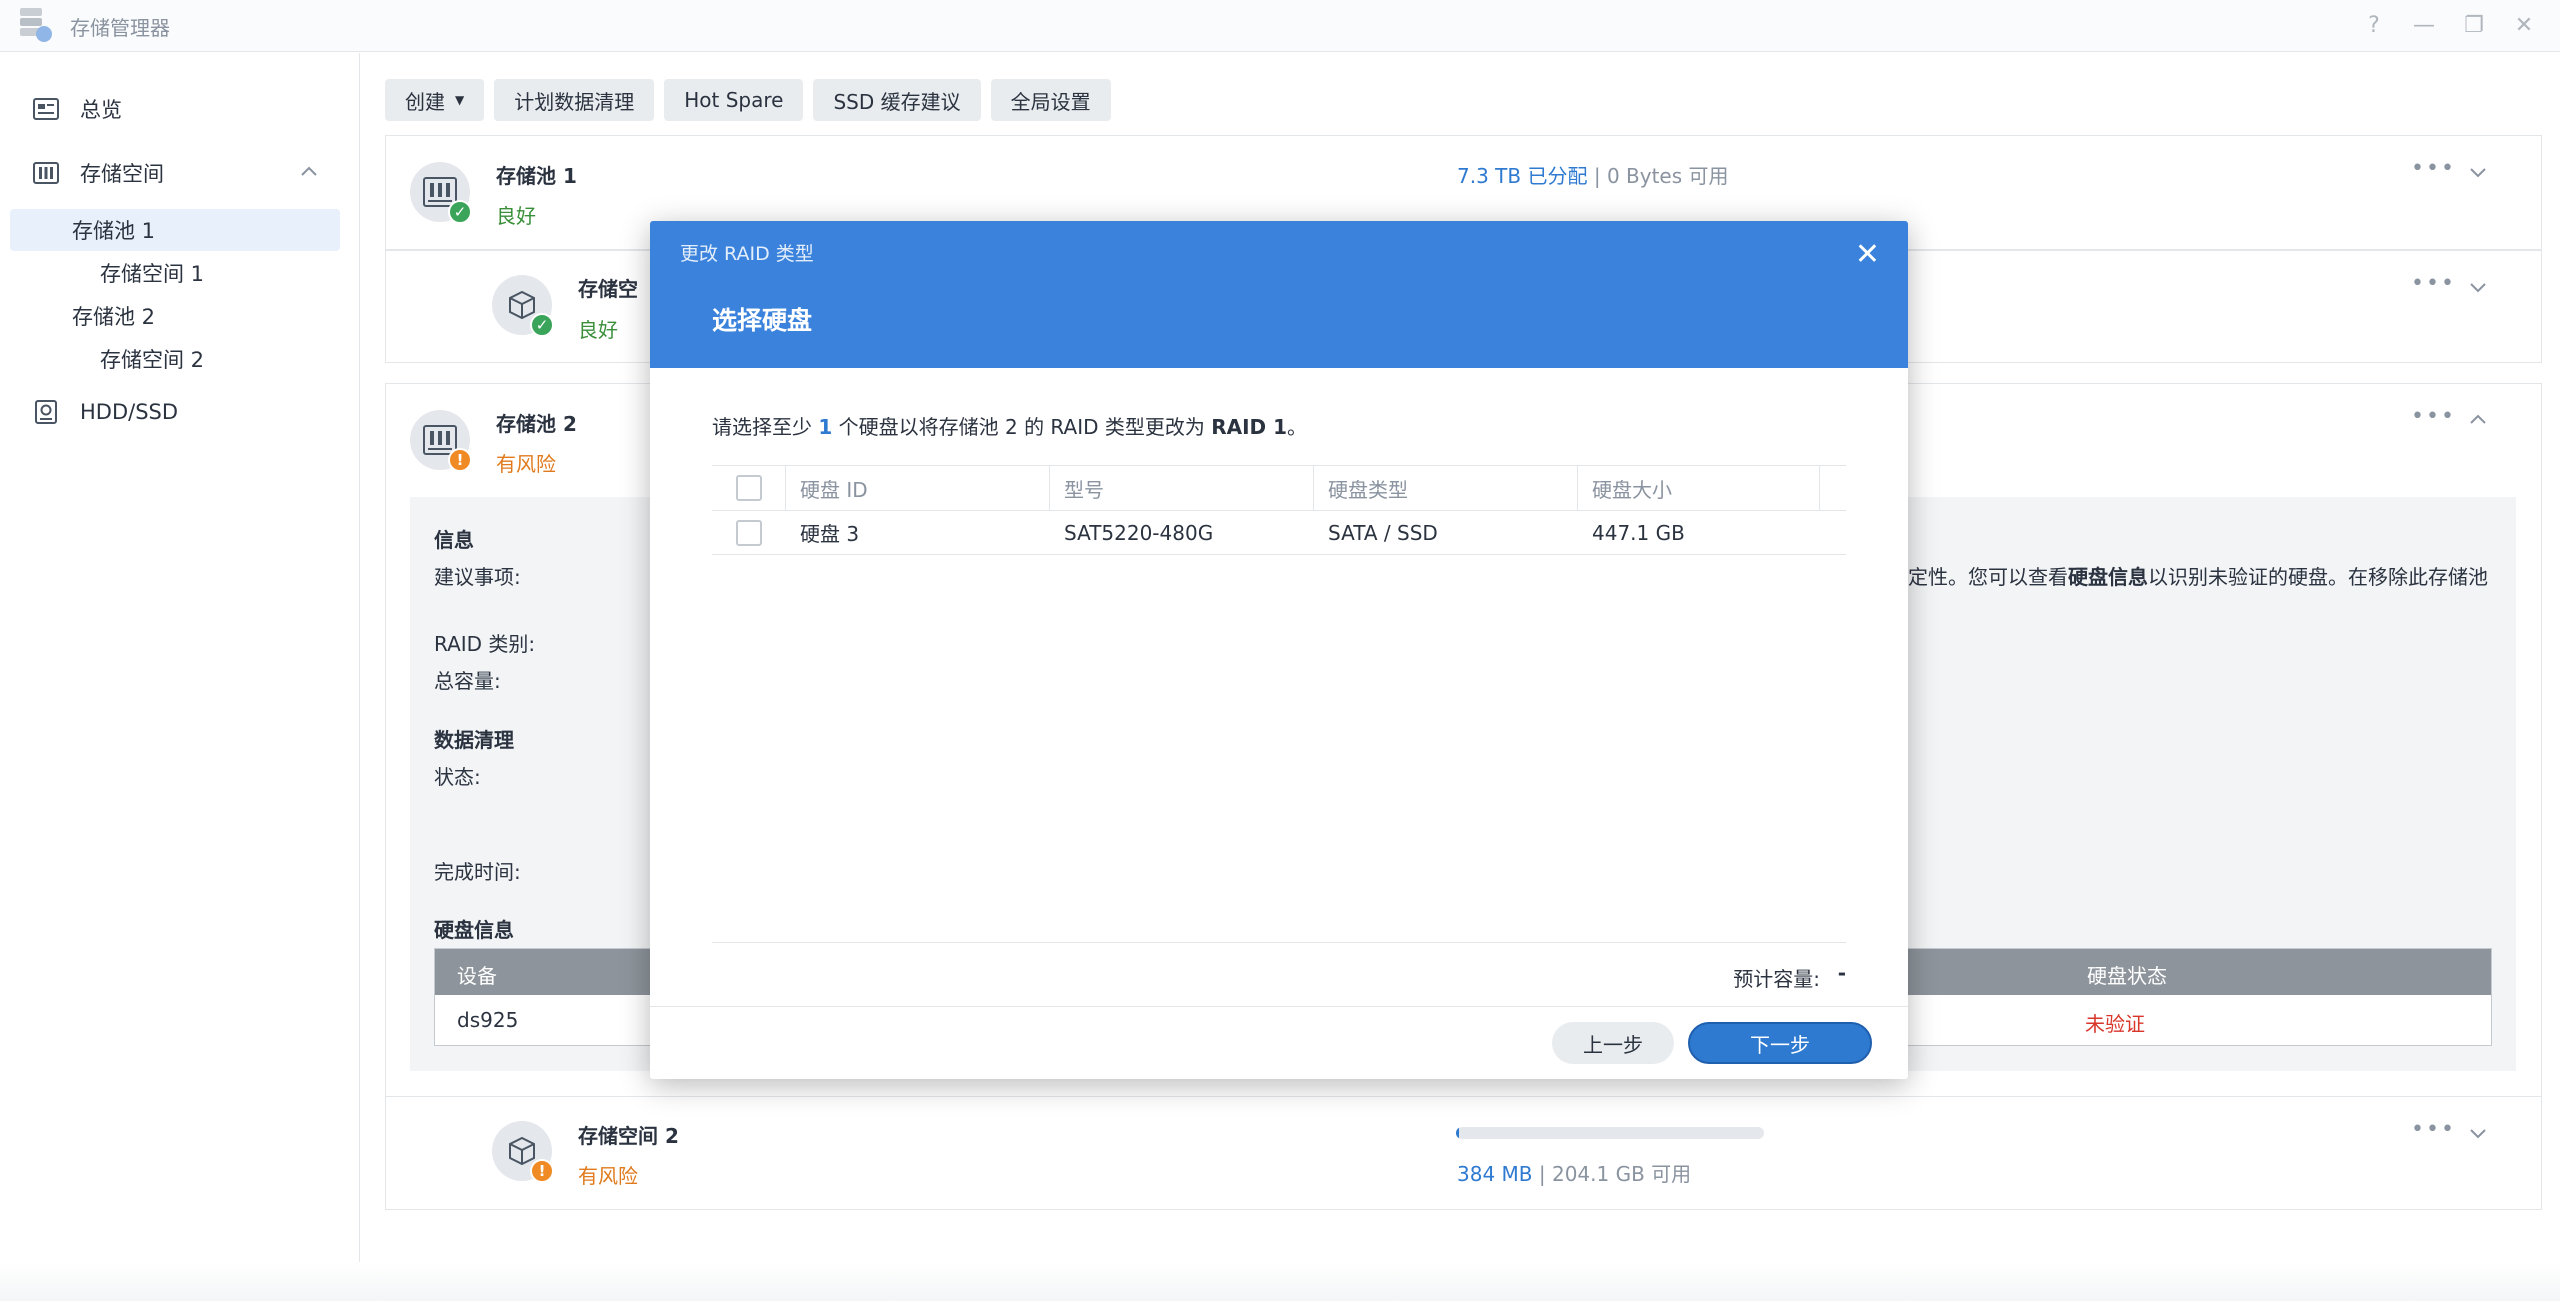 The width and height of the screenshot is (2560, 1301). What do you see at coordinates (1249, 427) in the screenshot?
I see `desc-raid-type: RAID 1` at bounding box center [1249, 427].